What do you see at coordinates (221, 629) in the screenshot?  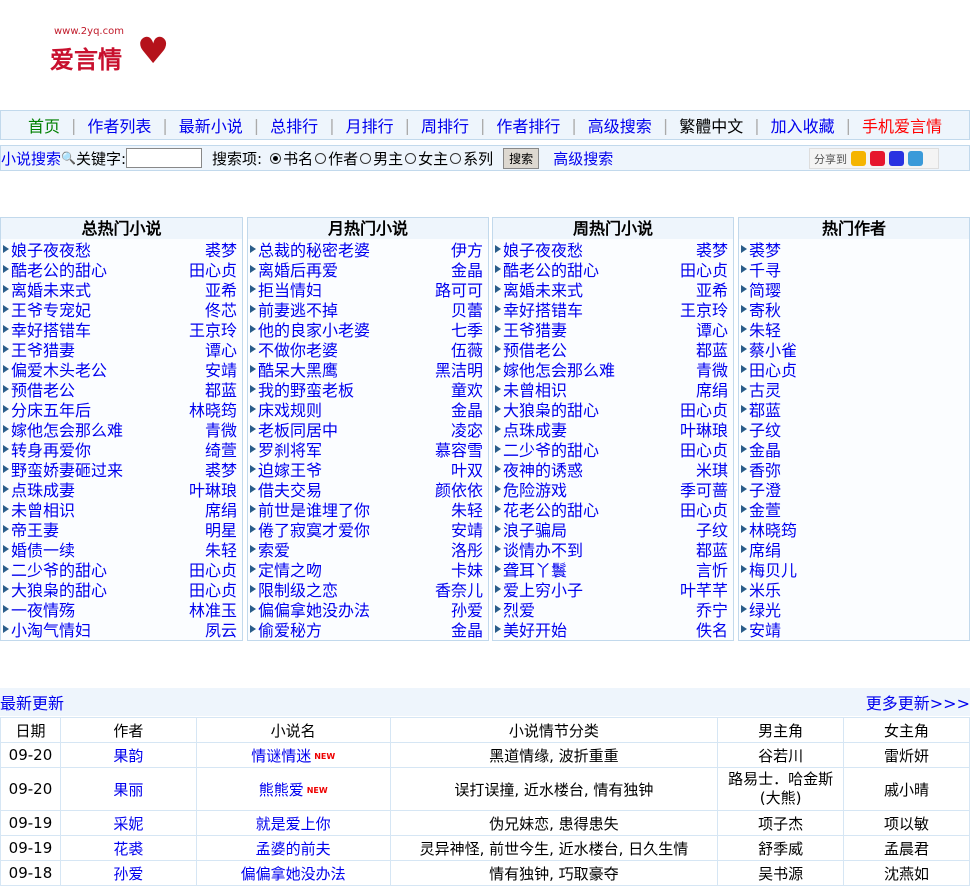 I see `author-link: 夙云` at bounding box center [221, 629].